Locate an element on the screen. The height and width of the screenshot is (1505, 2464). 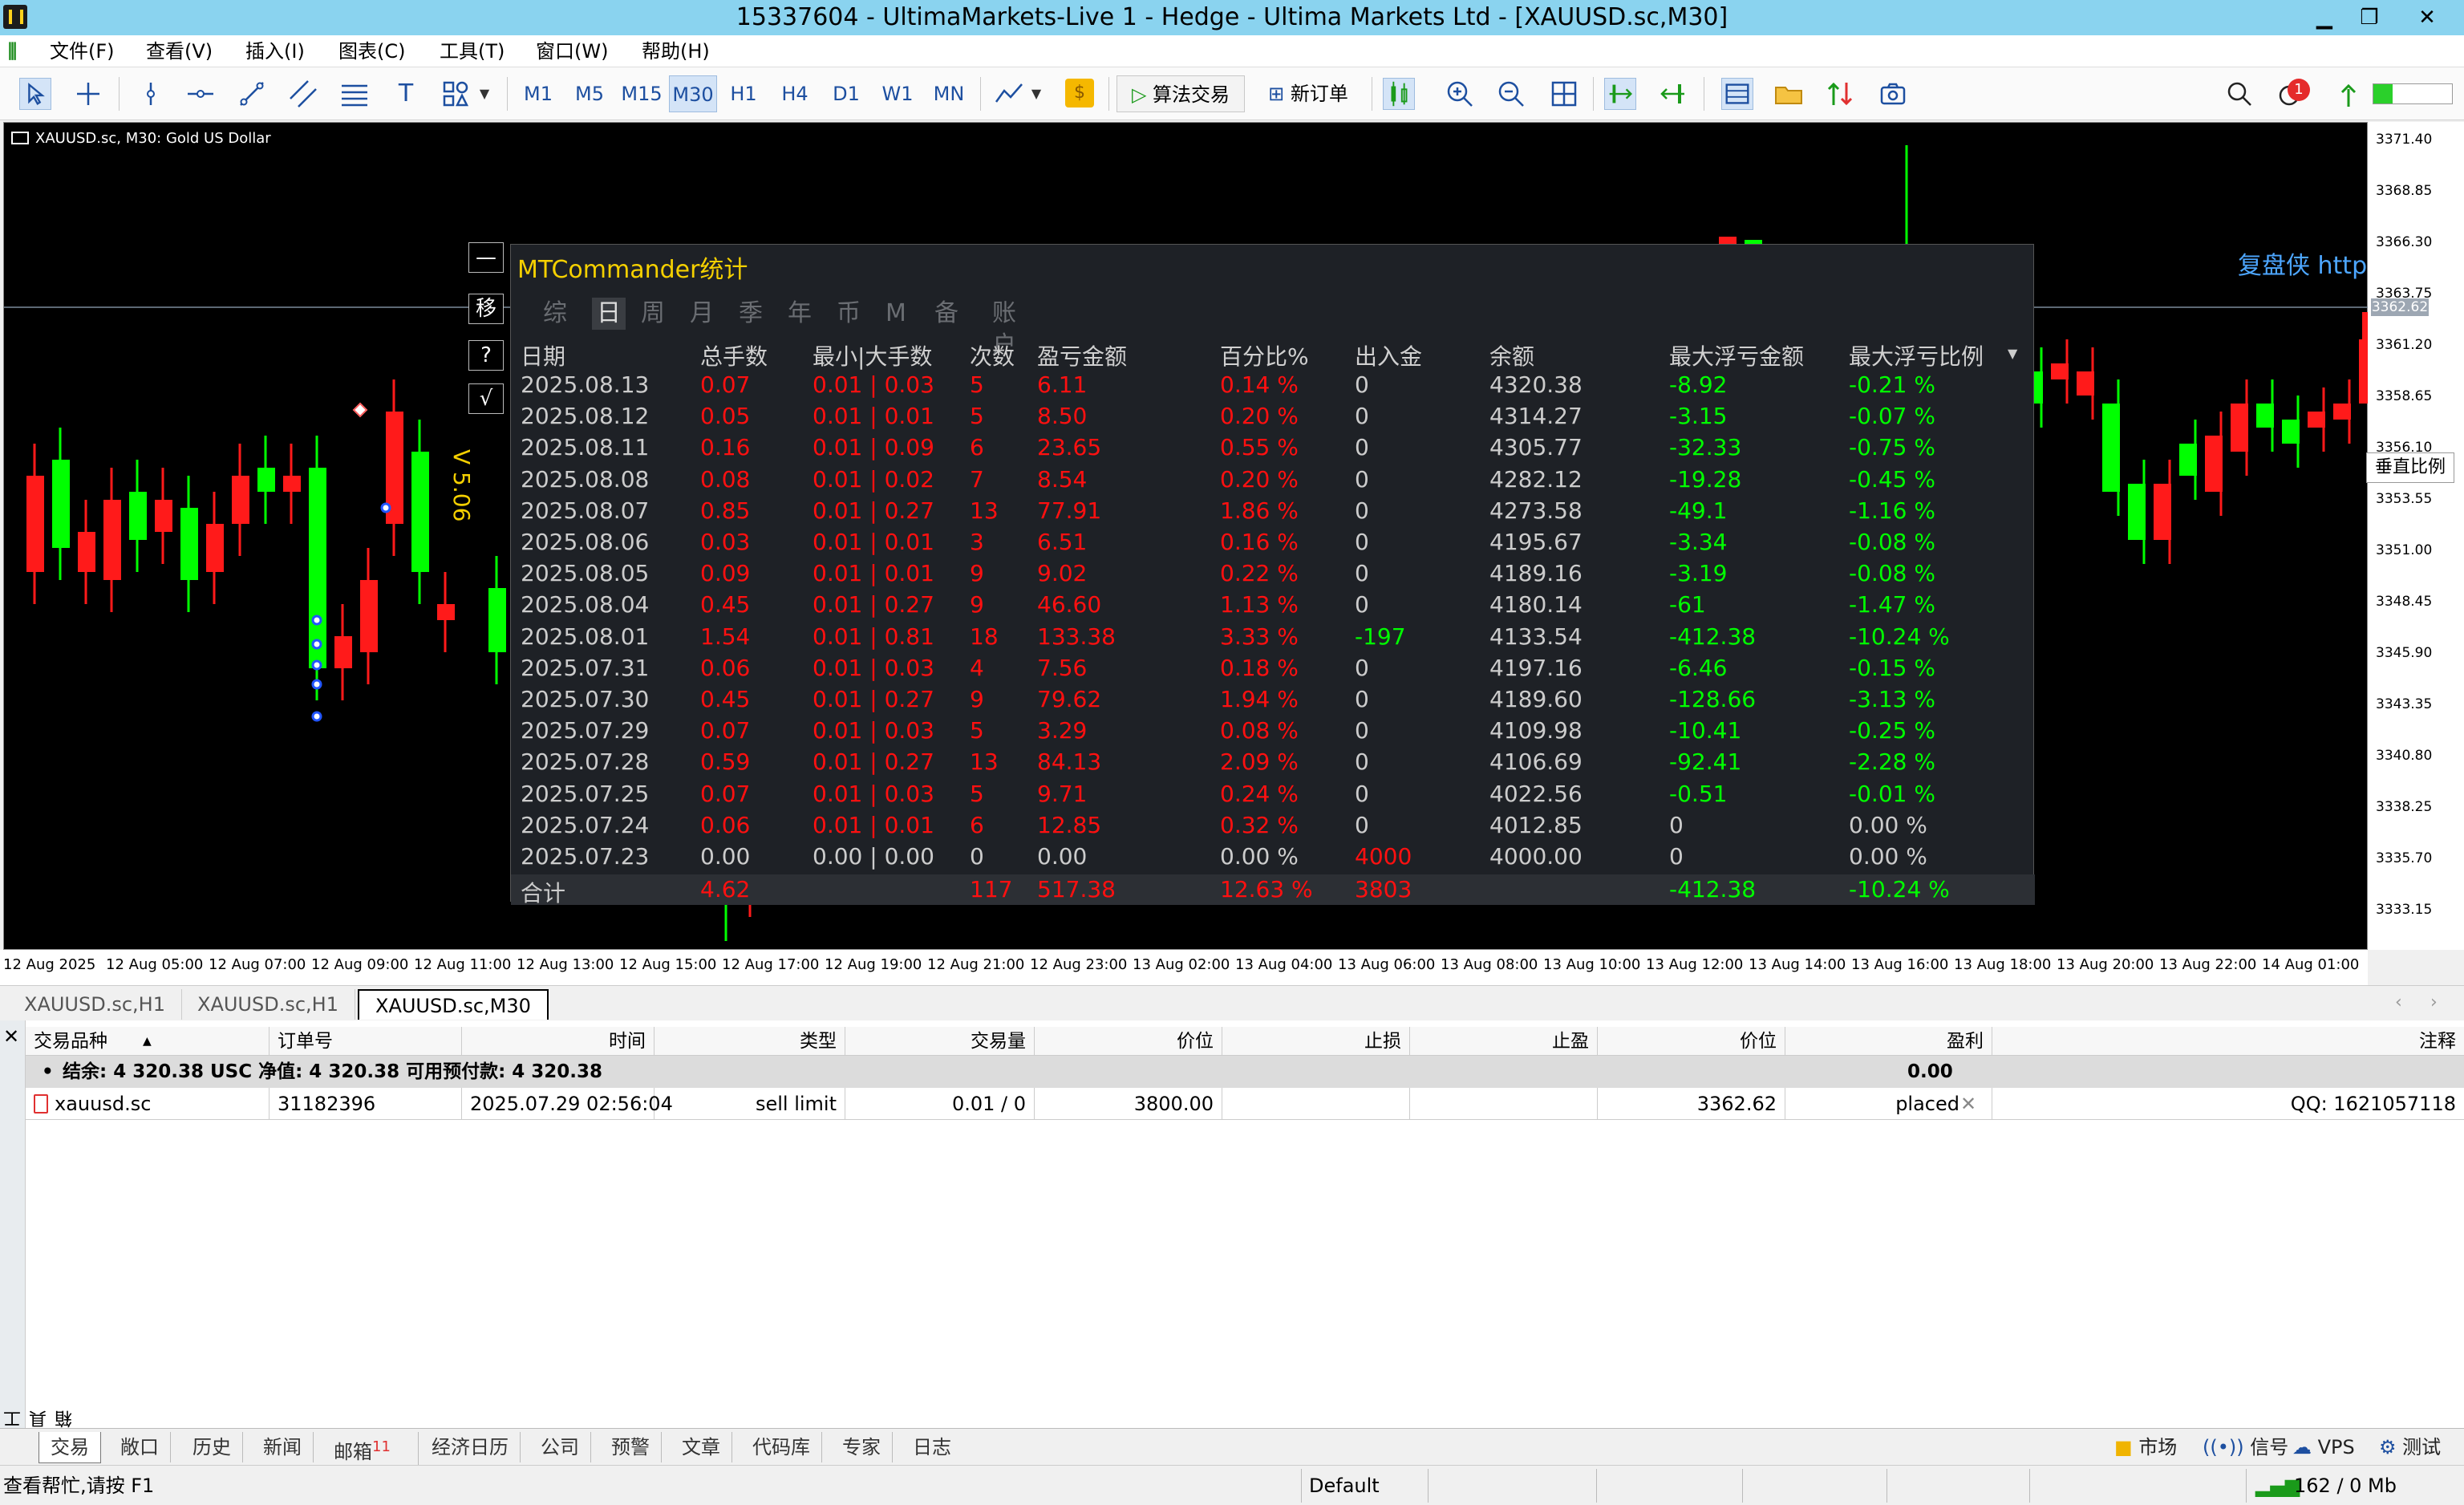
channel-icon is located at coordinates (303, 94).